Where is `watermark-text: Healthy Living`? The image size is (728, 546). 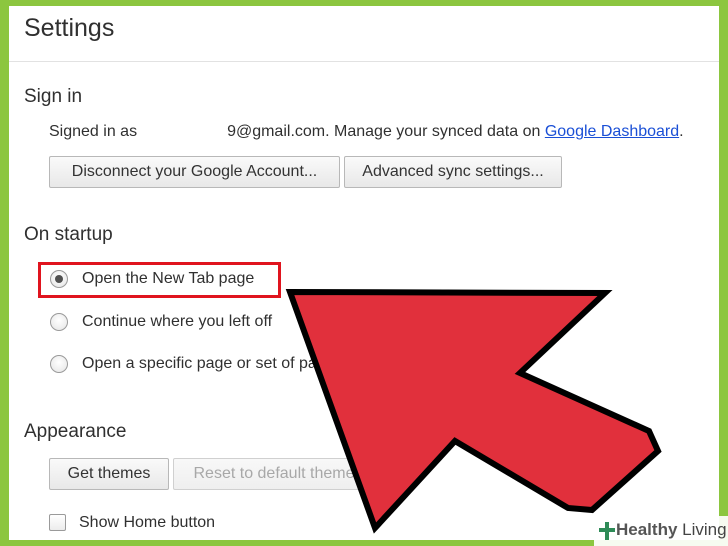 watermark-text: Healthy Living is located at coordinates (671, 530).